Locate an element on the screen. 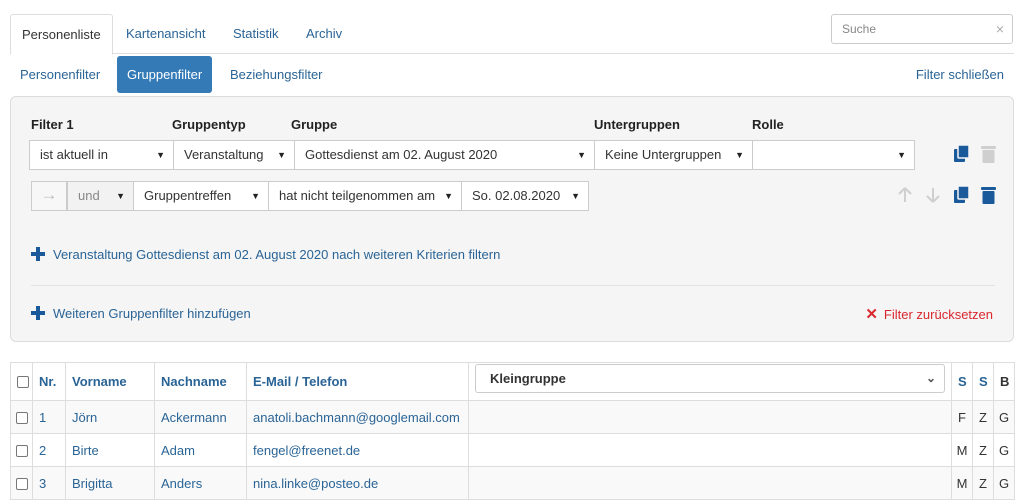 The height and width of the screenshot is (500, 1024). reset-filter-link: ✕ Filter zurücksetzen is located at coordinates (929, 314).